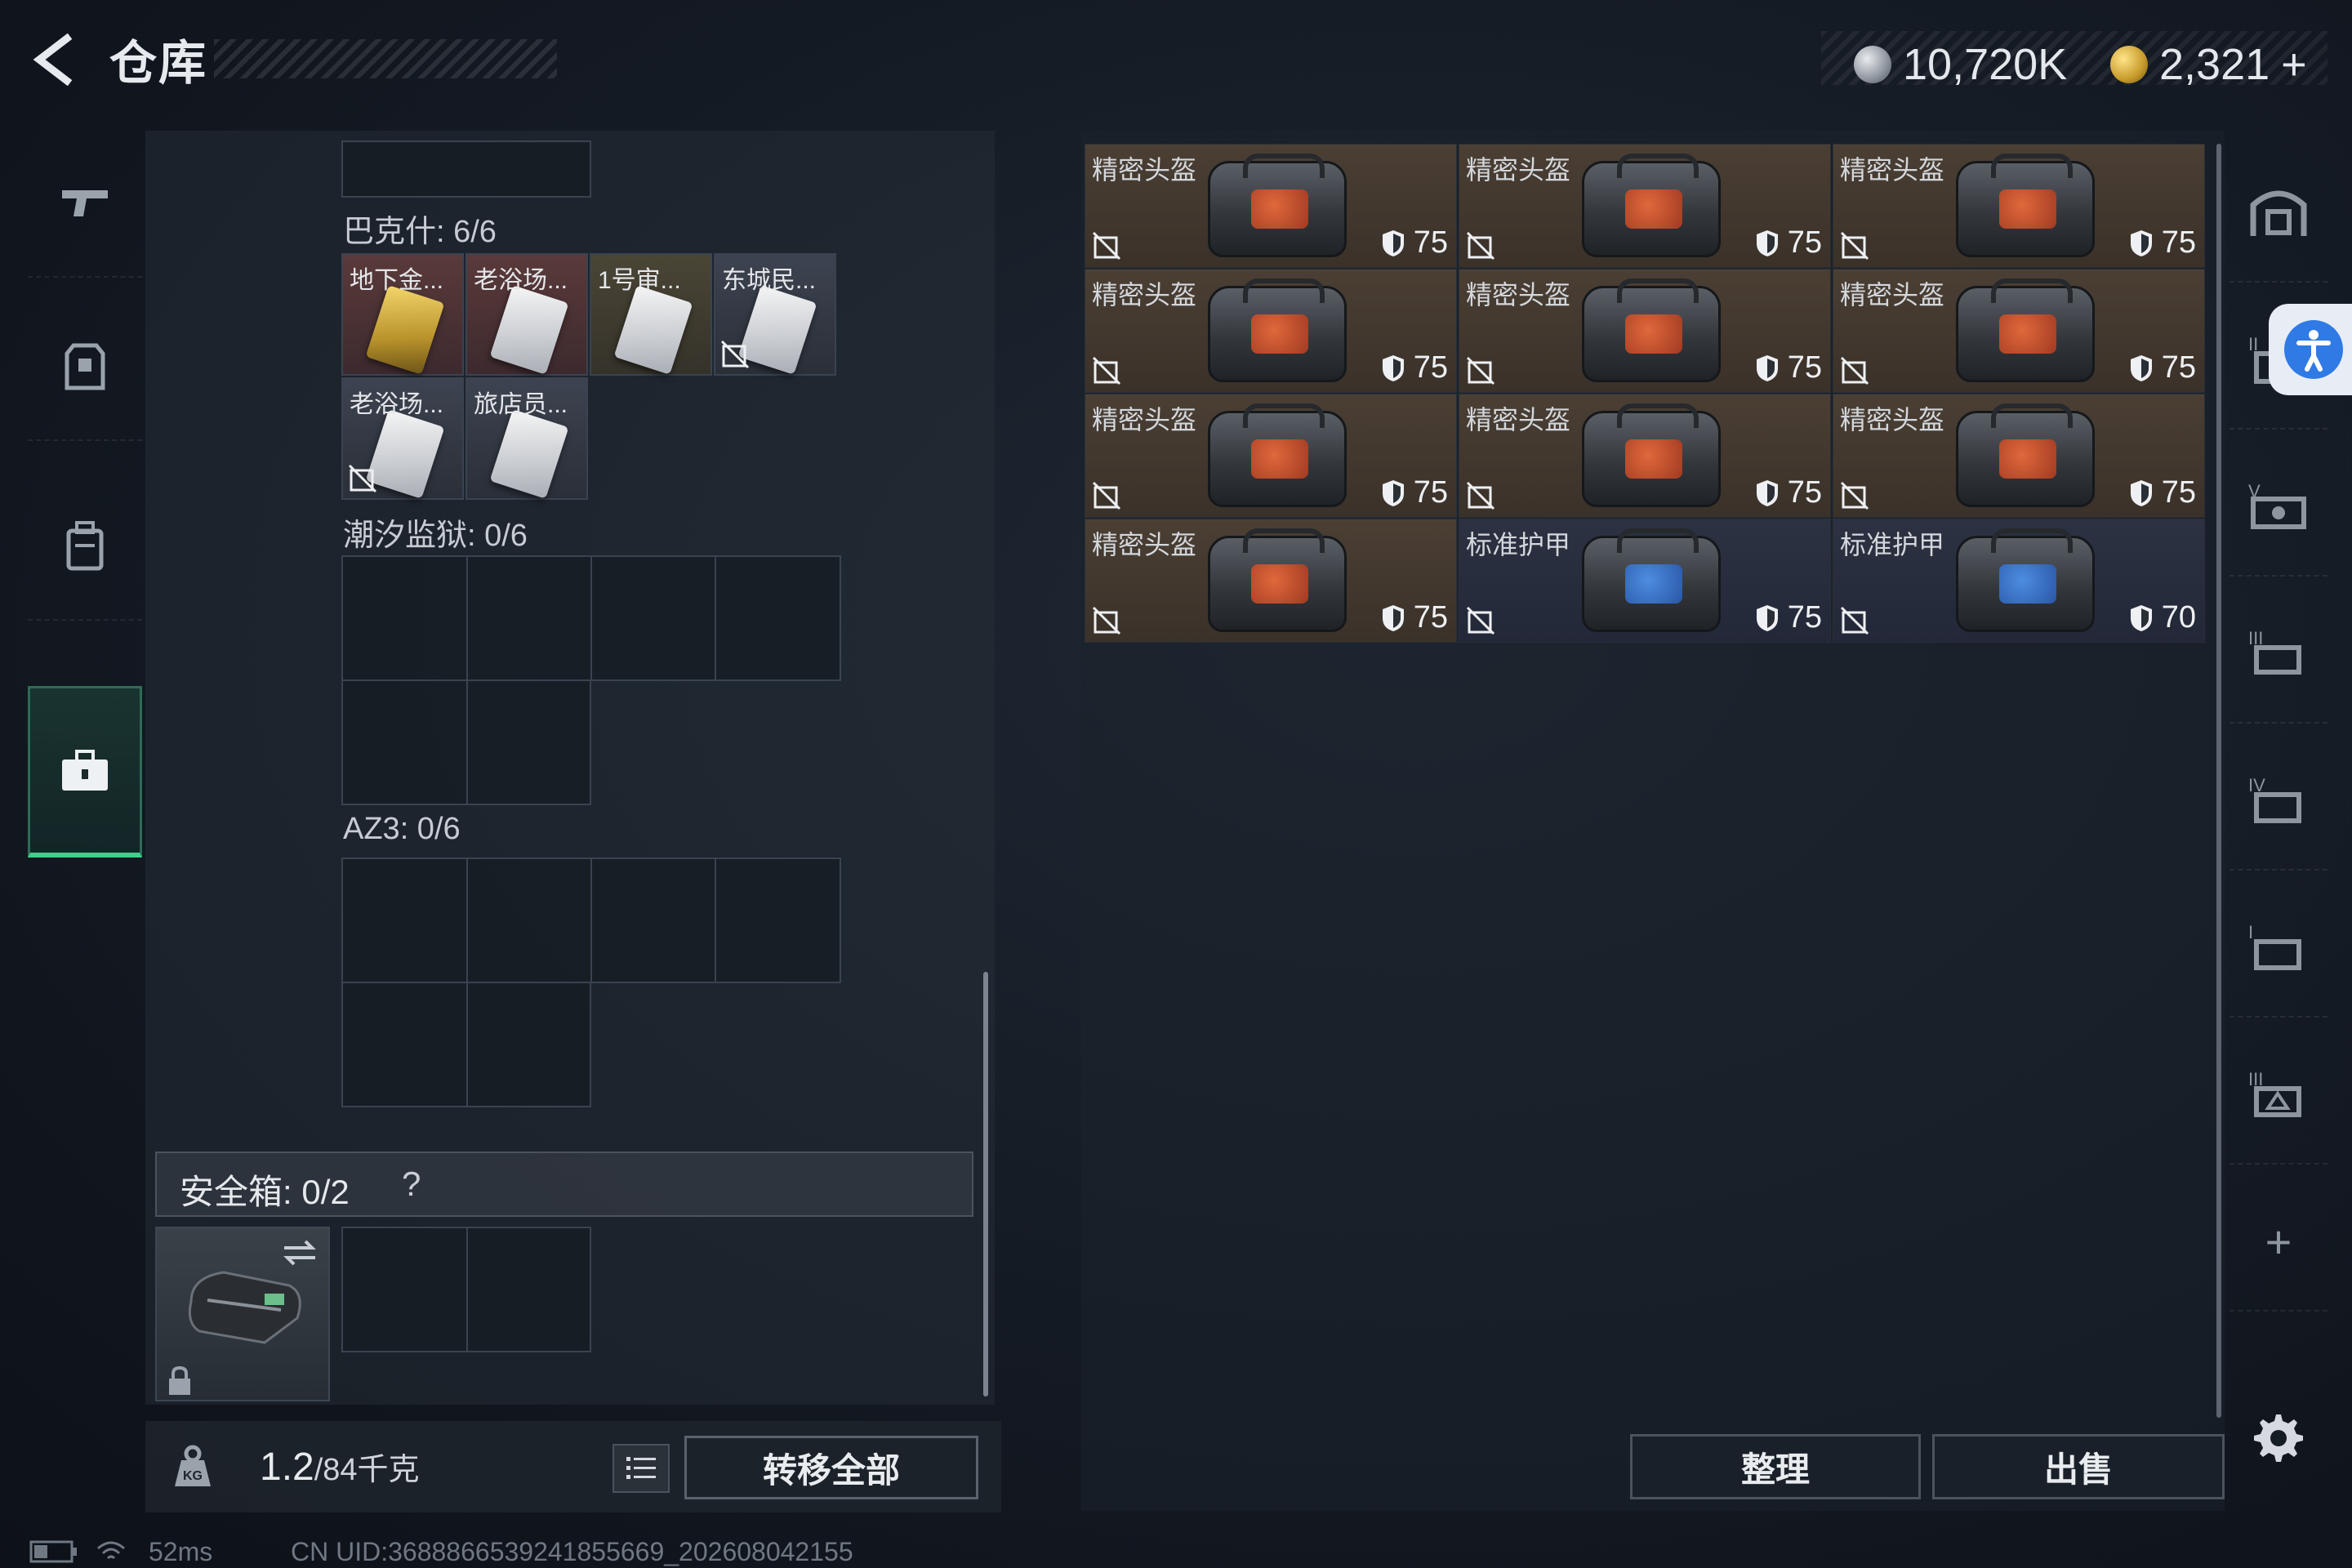  I want to click on storage-tab-4: IV, so click(2279, 801).